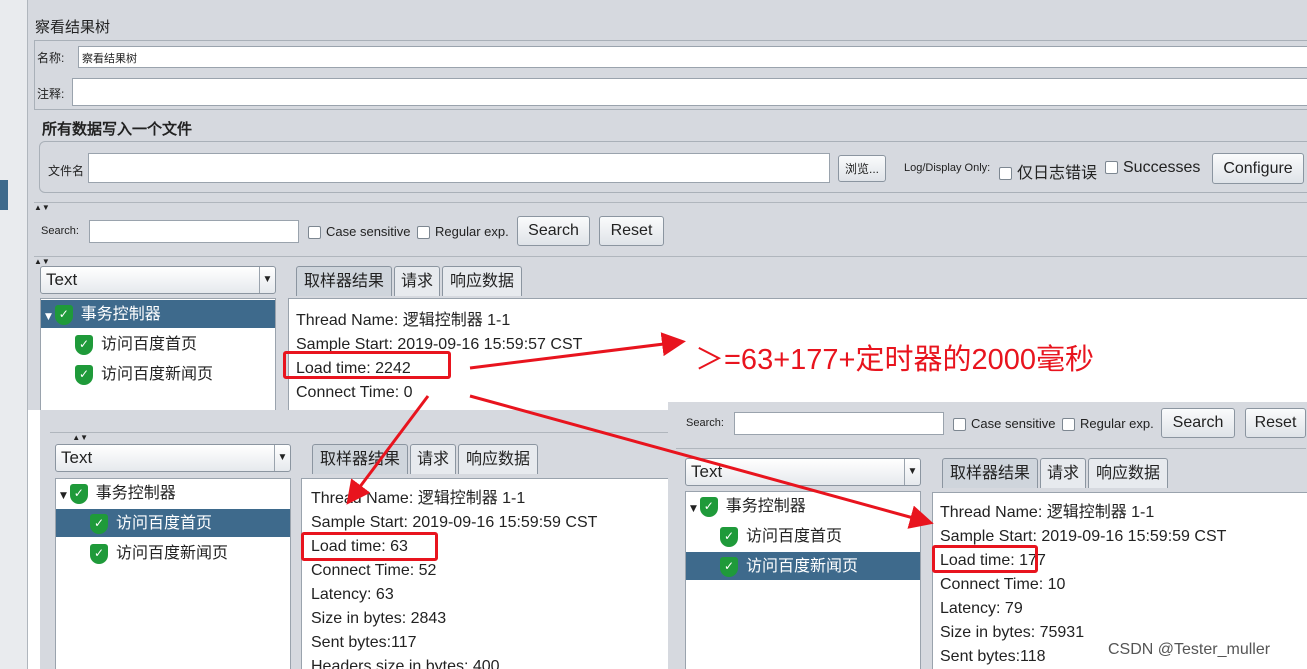 The image size is (1307, 669). What do you see at coordinates (388, 450) in the screenshot?
I see `arrow-to-homepage` at bounding box center [388, 450].